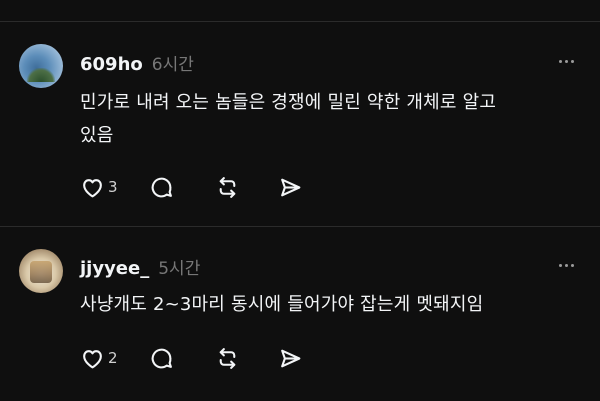  I want to click on username: 609ho, so click(111, 64).